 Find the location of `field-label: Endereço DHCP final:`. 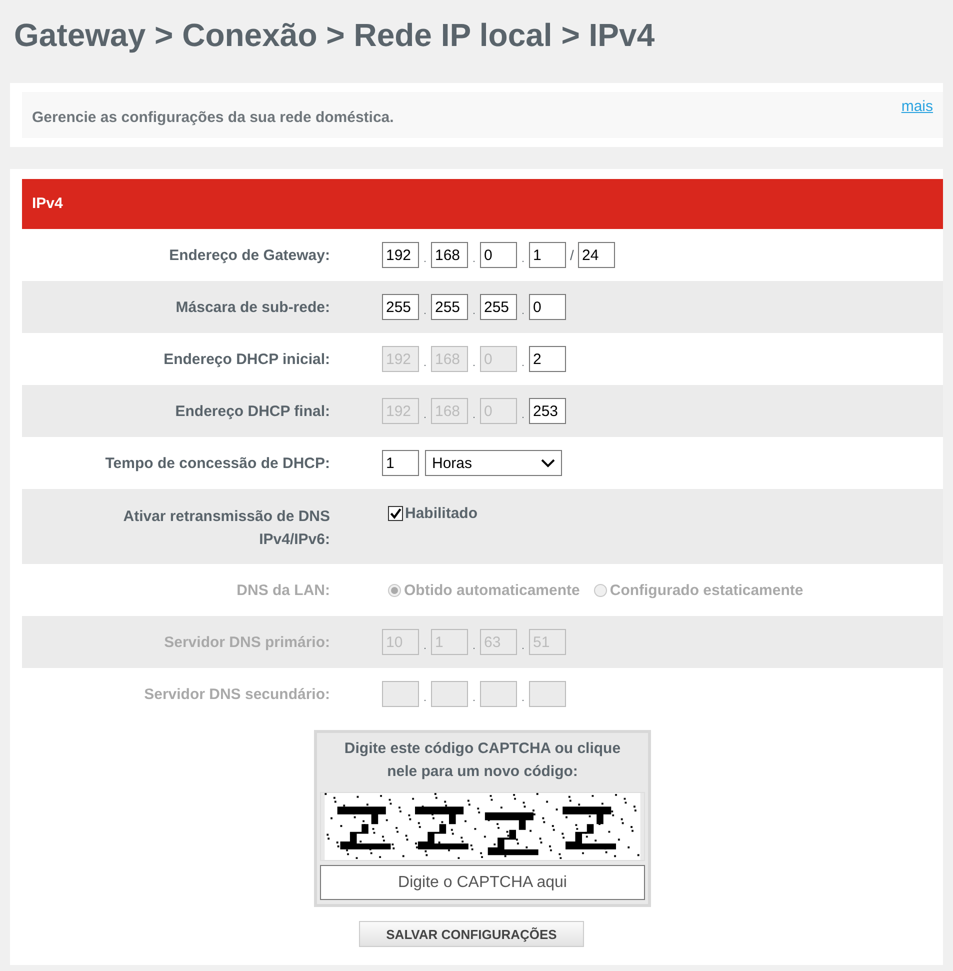

field-label: Endereço DHCP final: is located at coordinates (252, 412).